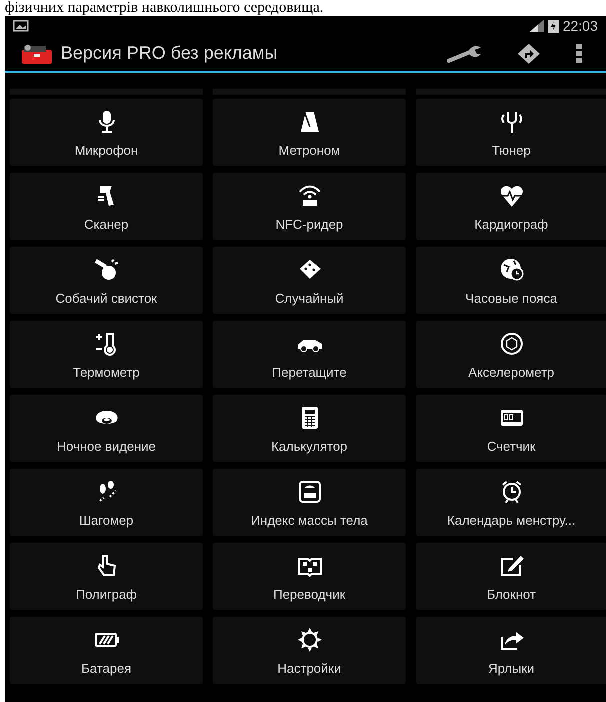 This screenshot has height=702, width=606. Describe the element at coordinates (309, 576) in the screenshot. I see `tool-tile: Переводчик` at that location.